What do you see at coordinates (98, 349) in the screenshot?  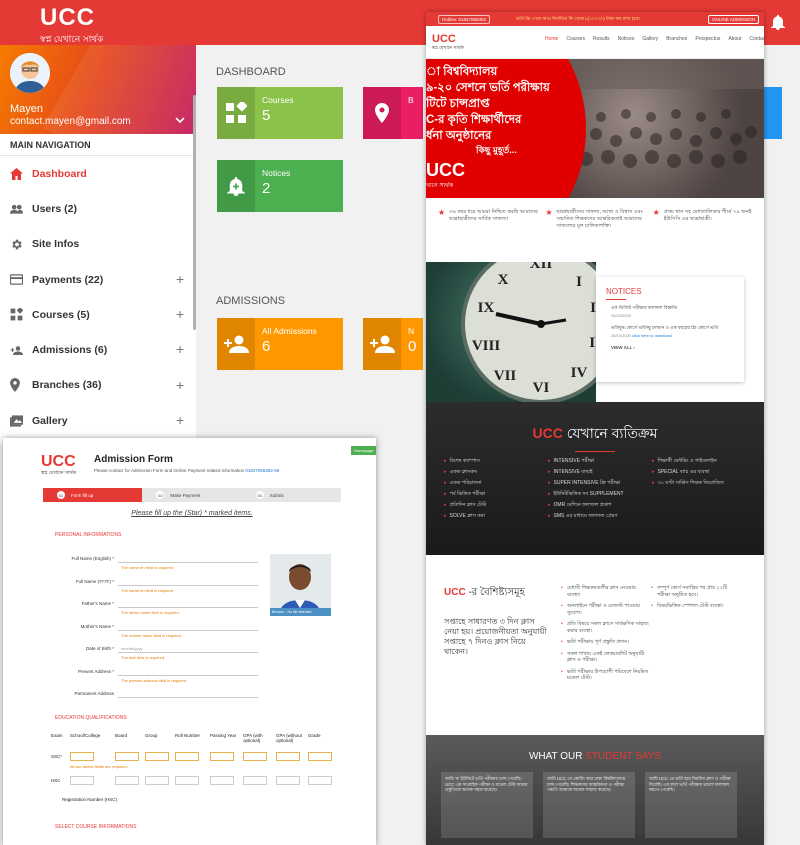 I see `sidebar-item-admissions: Admissions (6) +` at bounding box center [98, 349].